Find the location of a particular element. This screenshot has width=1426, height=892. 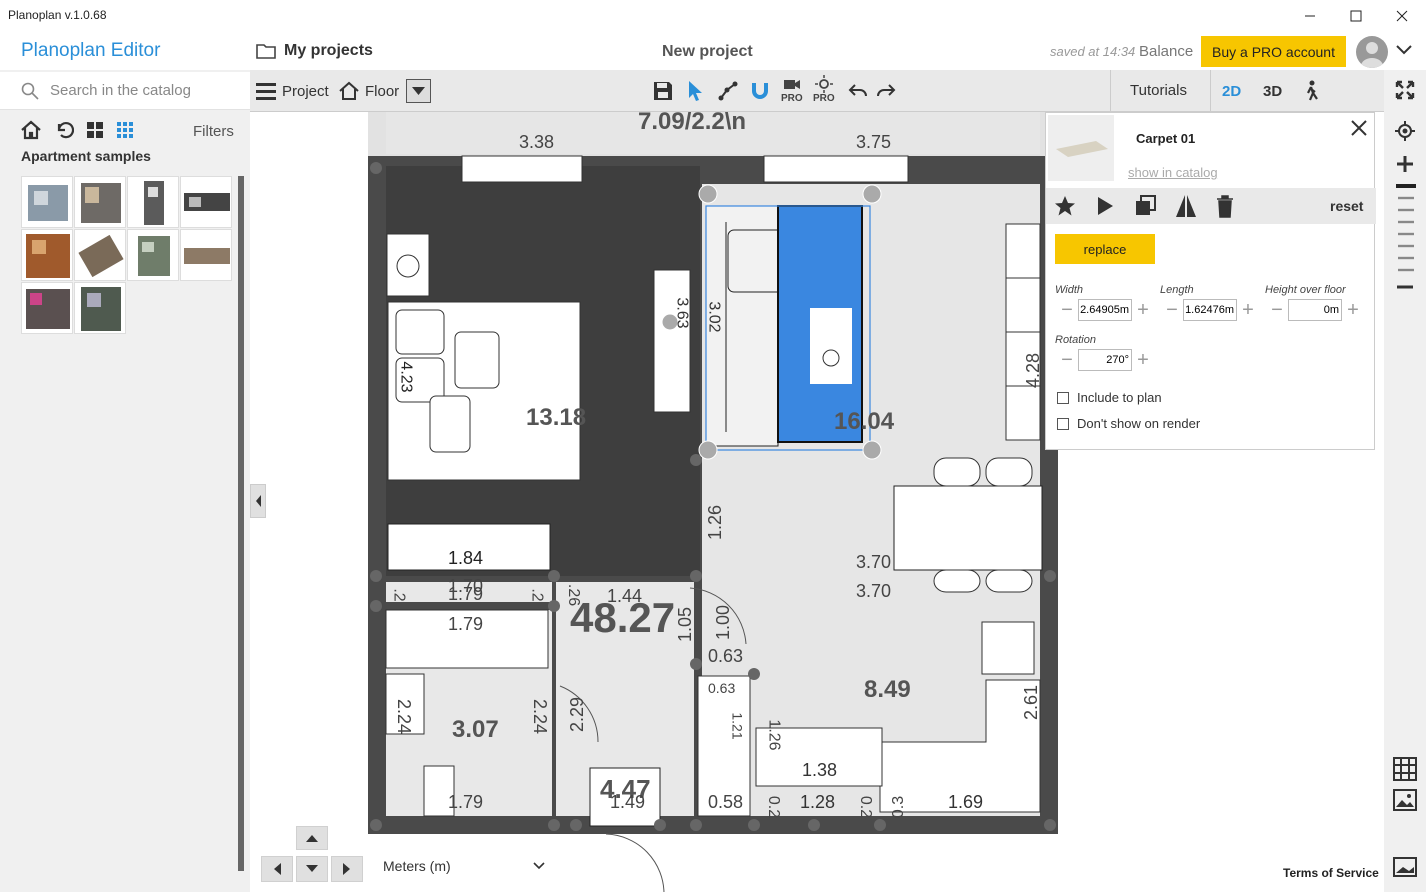

folder-icon is located at coordinates (266, 51).